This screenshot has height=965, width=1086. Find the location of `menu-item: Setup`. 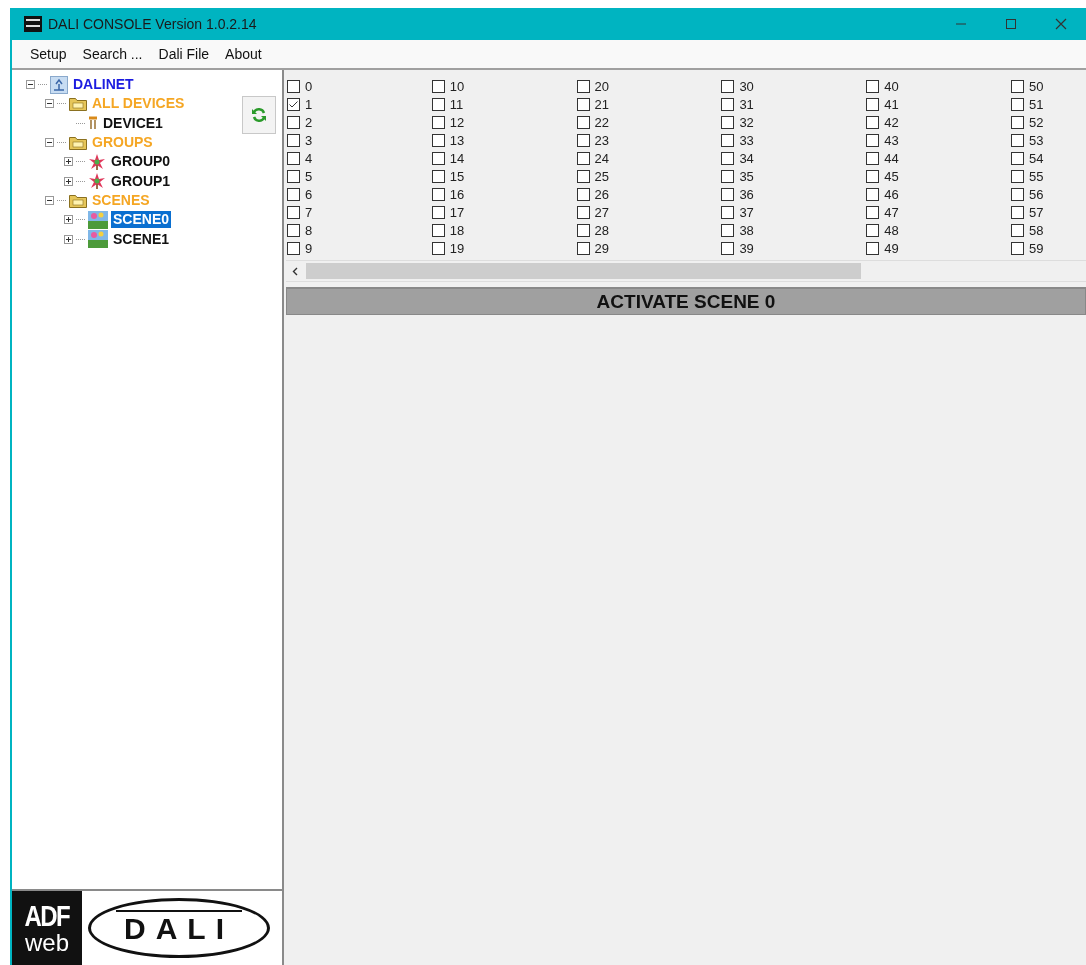

menu-item: Setup is located at coordinates (48, 54).